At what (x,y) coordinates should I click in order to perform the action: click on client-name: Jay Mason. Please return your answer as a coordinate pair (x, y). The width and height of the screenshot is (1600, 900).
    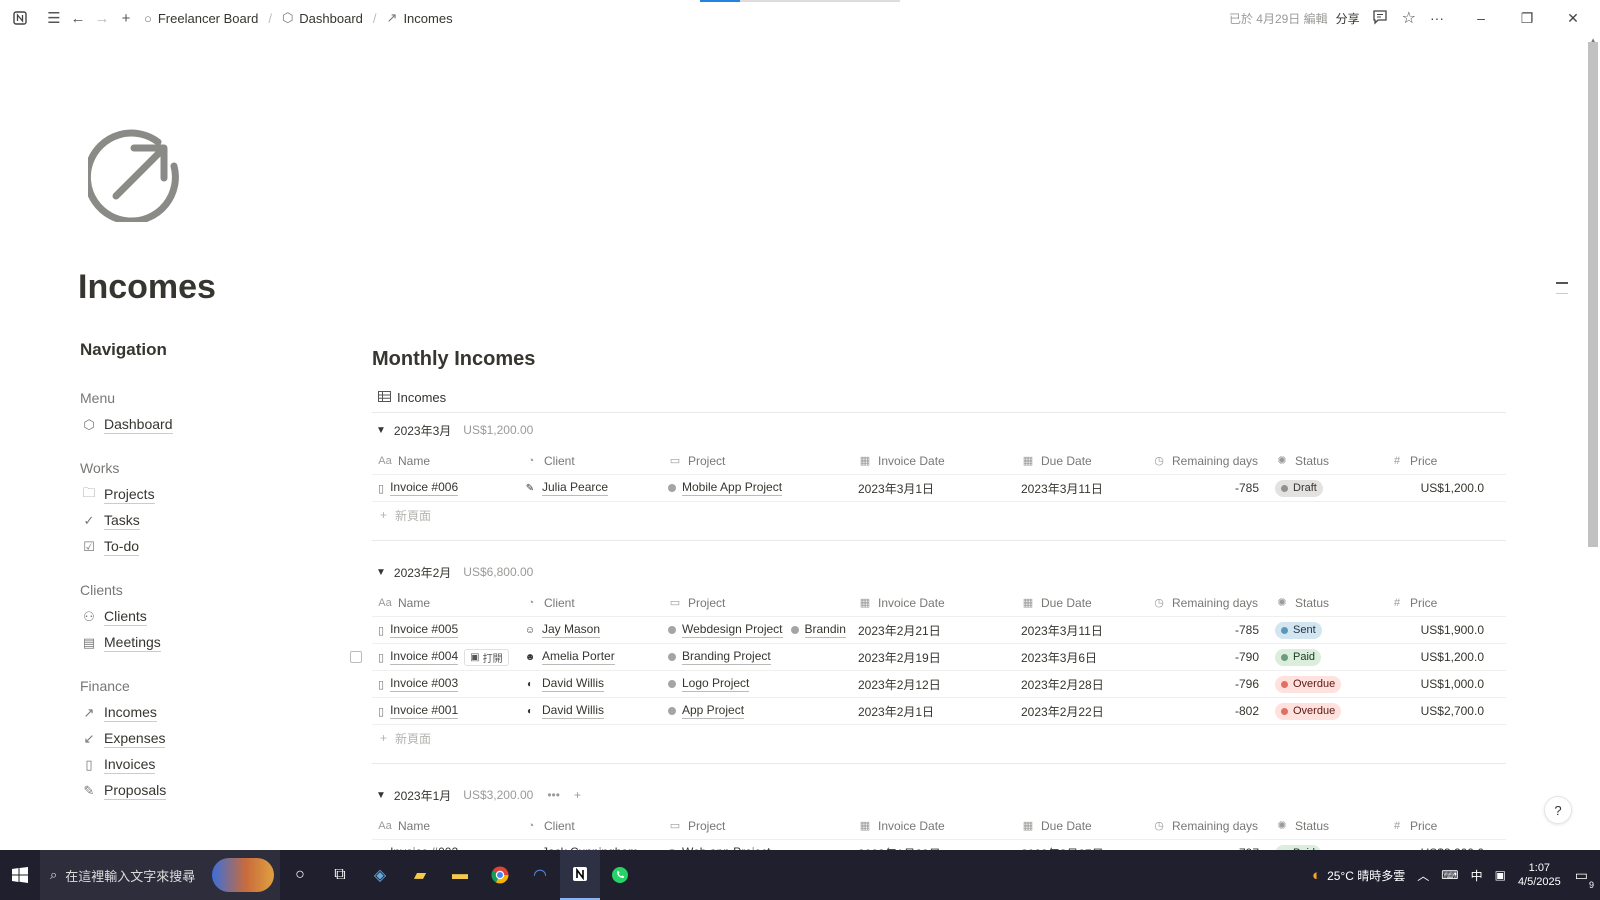
    Looking at the image, I should click on (571, 630).